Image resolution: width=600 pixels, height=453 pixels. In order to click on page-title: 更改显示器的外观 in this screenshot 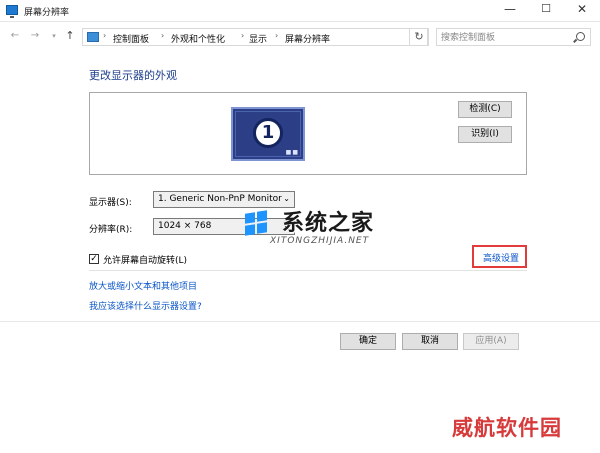, I will do `click(133, 75)`.